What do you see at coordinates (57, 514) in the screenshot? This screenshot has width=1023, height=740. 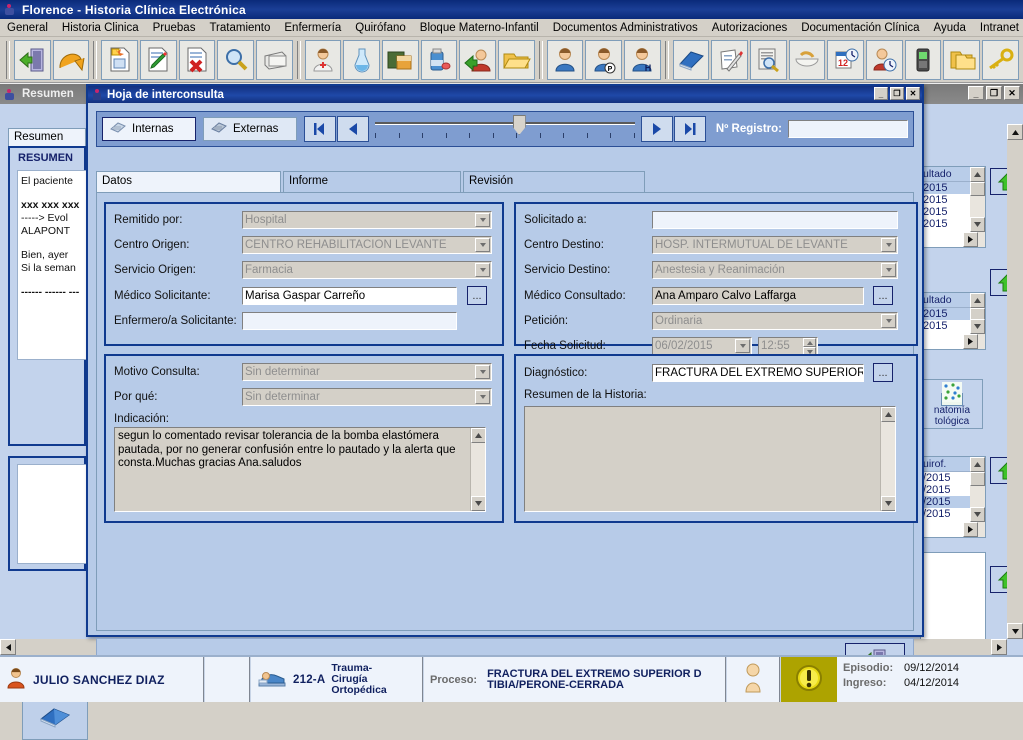 I see `resumen-secondary-textarea` at bounding box center [57, 514].